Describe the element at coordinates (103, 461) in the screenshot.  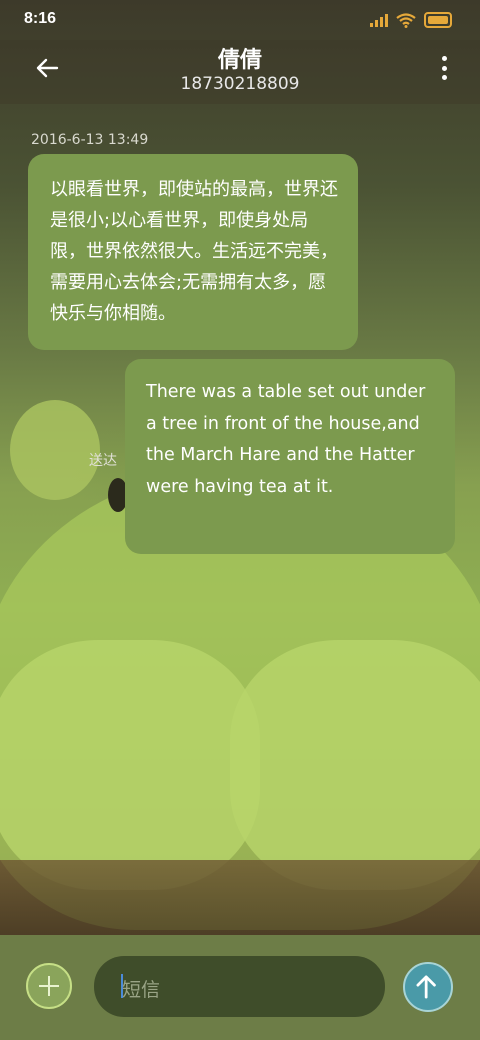
I see `delivery-status: 送达` at that location.